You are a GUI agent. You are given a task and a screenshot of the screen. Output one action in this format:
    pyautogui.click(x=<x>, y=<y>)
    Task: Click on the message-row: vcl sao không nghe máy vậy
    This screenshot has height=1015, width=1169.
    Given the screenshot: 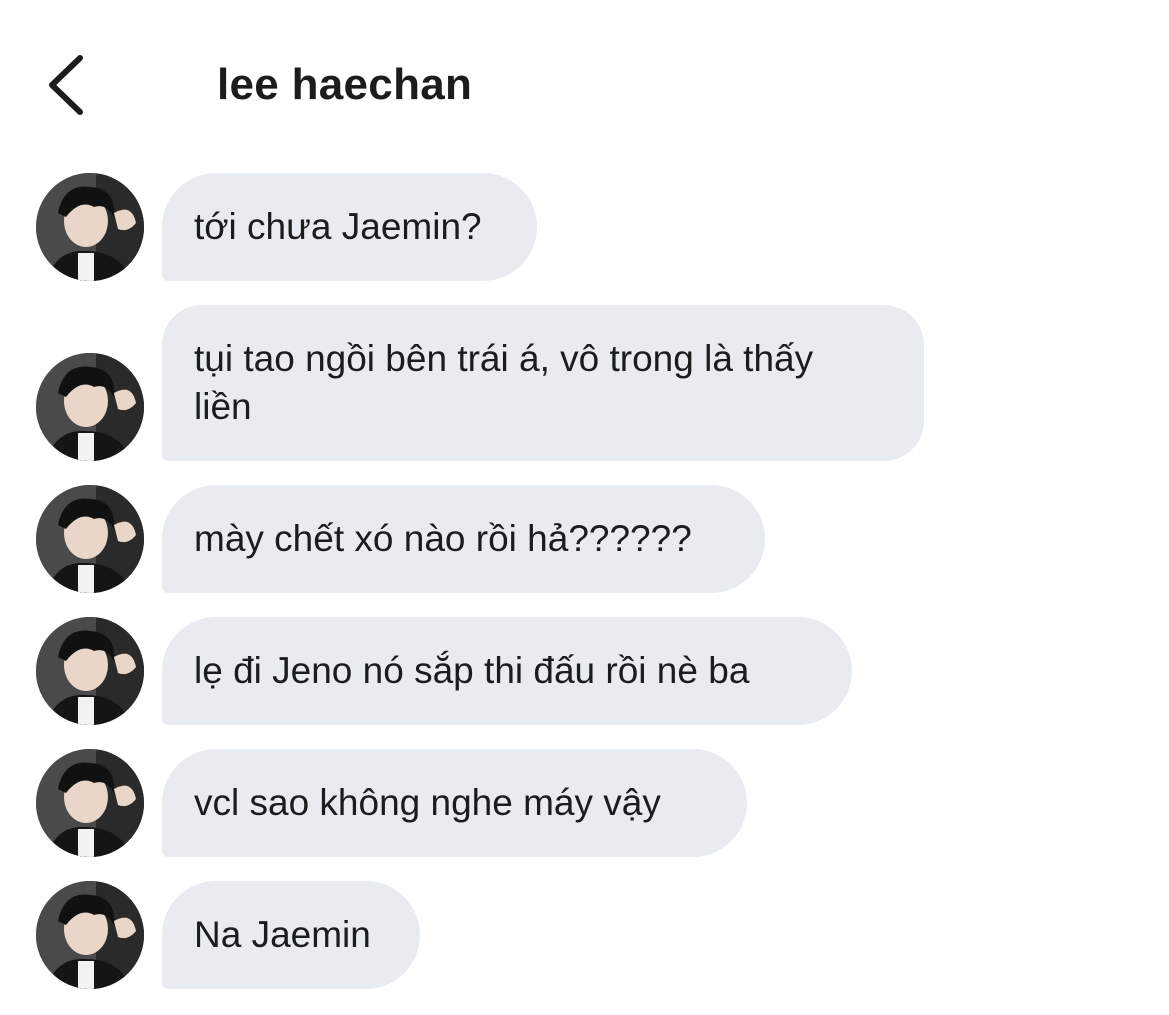 What is the action you would take?
    pyautogui.click(x=584, y=803)
    